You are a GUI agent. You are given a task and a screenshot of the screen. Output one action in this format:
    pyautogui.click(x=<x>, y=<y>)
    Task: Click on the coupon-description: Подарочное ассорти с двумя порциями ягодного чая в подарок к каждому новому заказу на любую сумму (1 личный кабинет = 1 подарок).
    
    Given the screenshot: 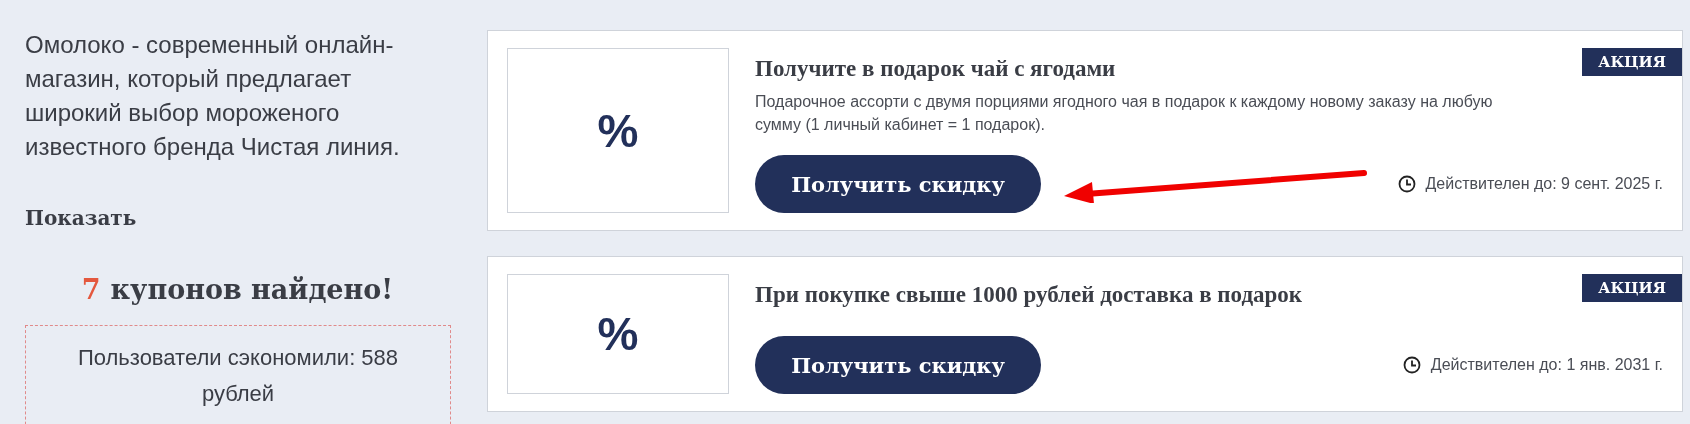 What is the action you would take?
    pyautogui.click(x=1124, y=113)
    